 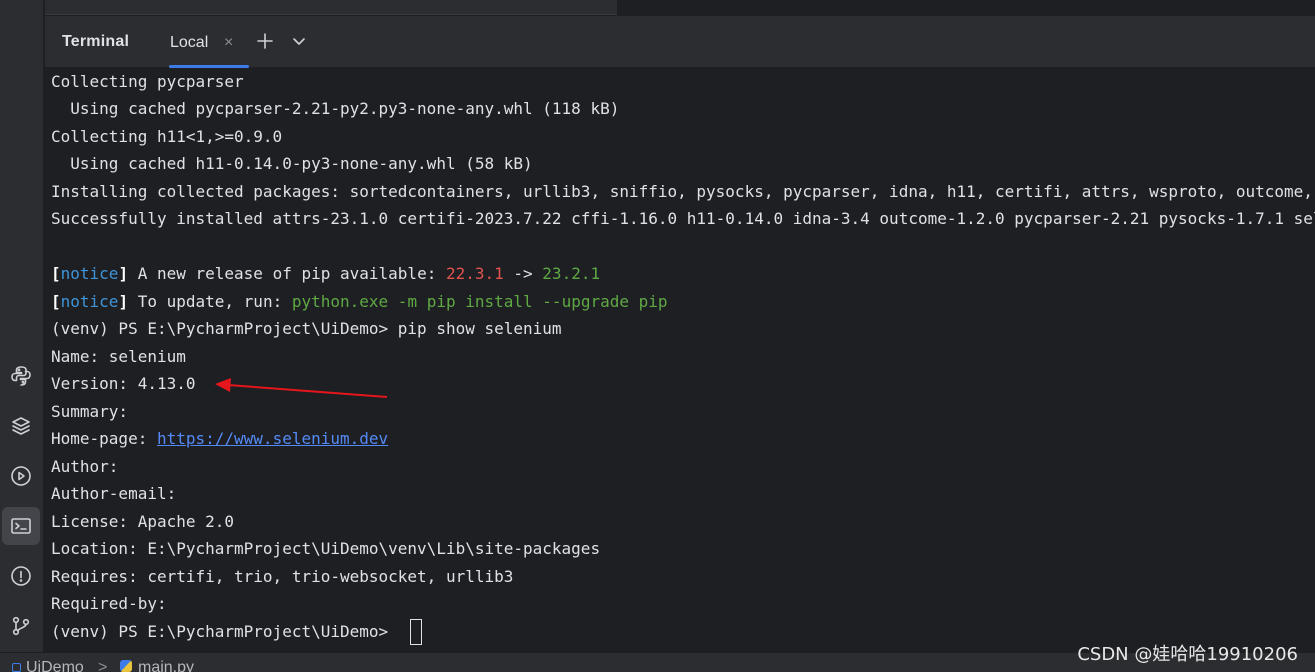 What do you see at coordinates (416, 632) in the screenshot?
I see `terminal-cursor` at bounding box center [416, 632].